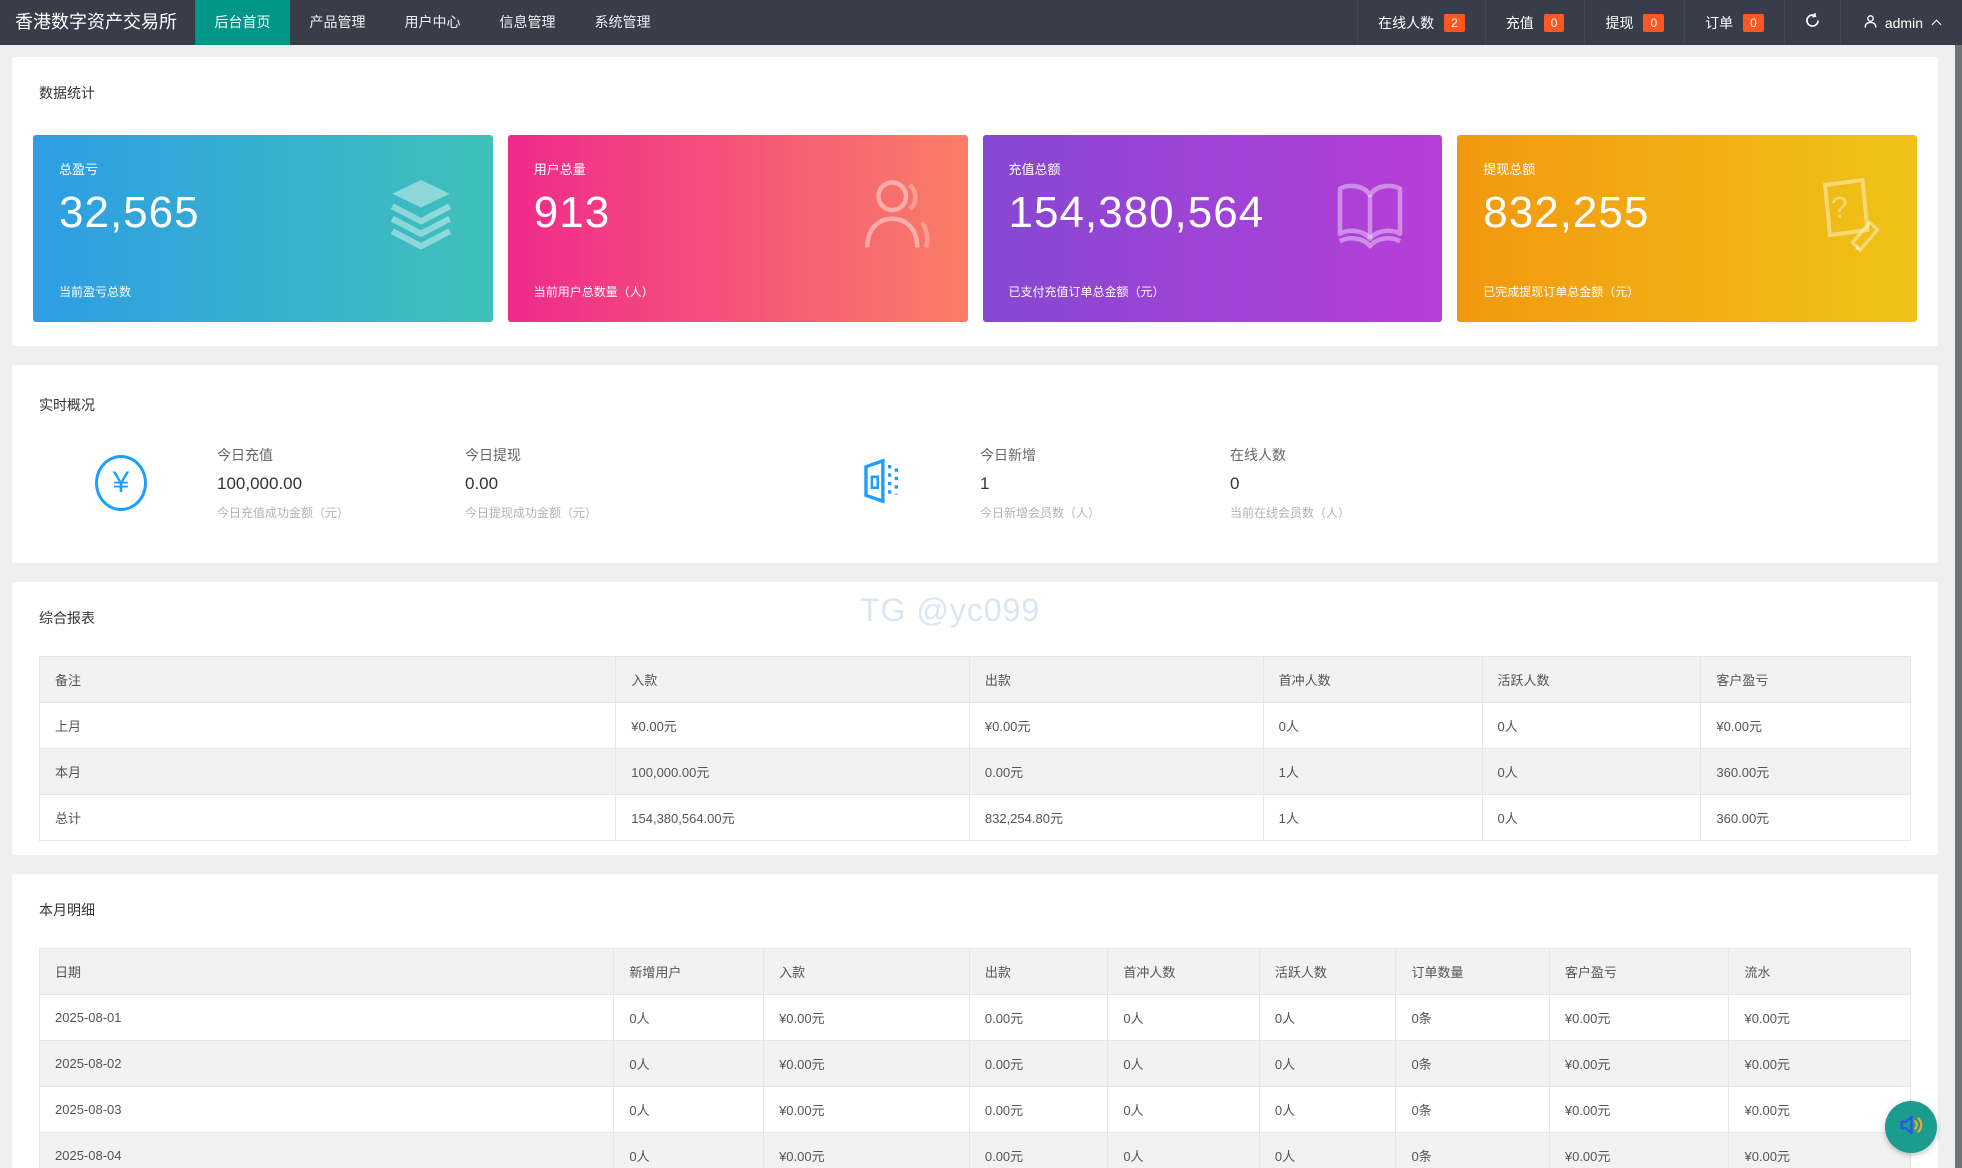 The image size is (1962, 1168). Describe the element at coordinates (1472, 971) in the screenshot. I see `detail-column-header: 订单数量` at that location.